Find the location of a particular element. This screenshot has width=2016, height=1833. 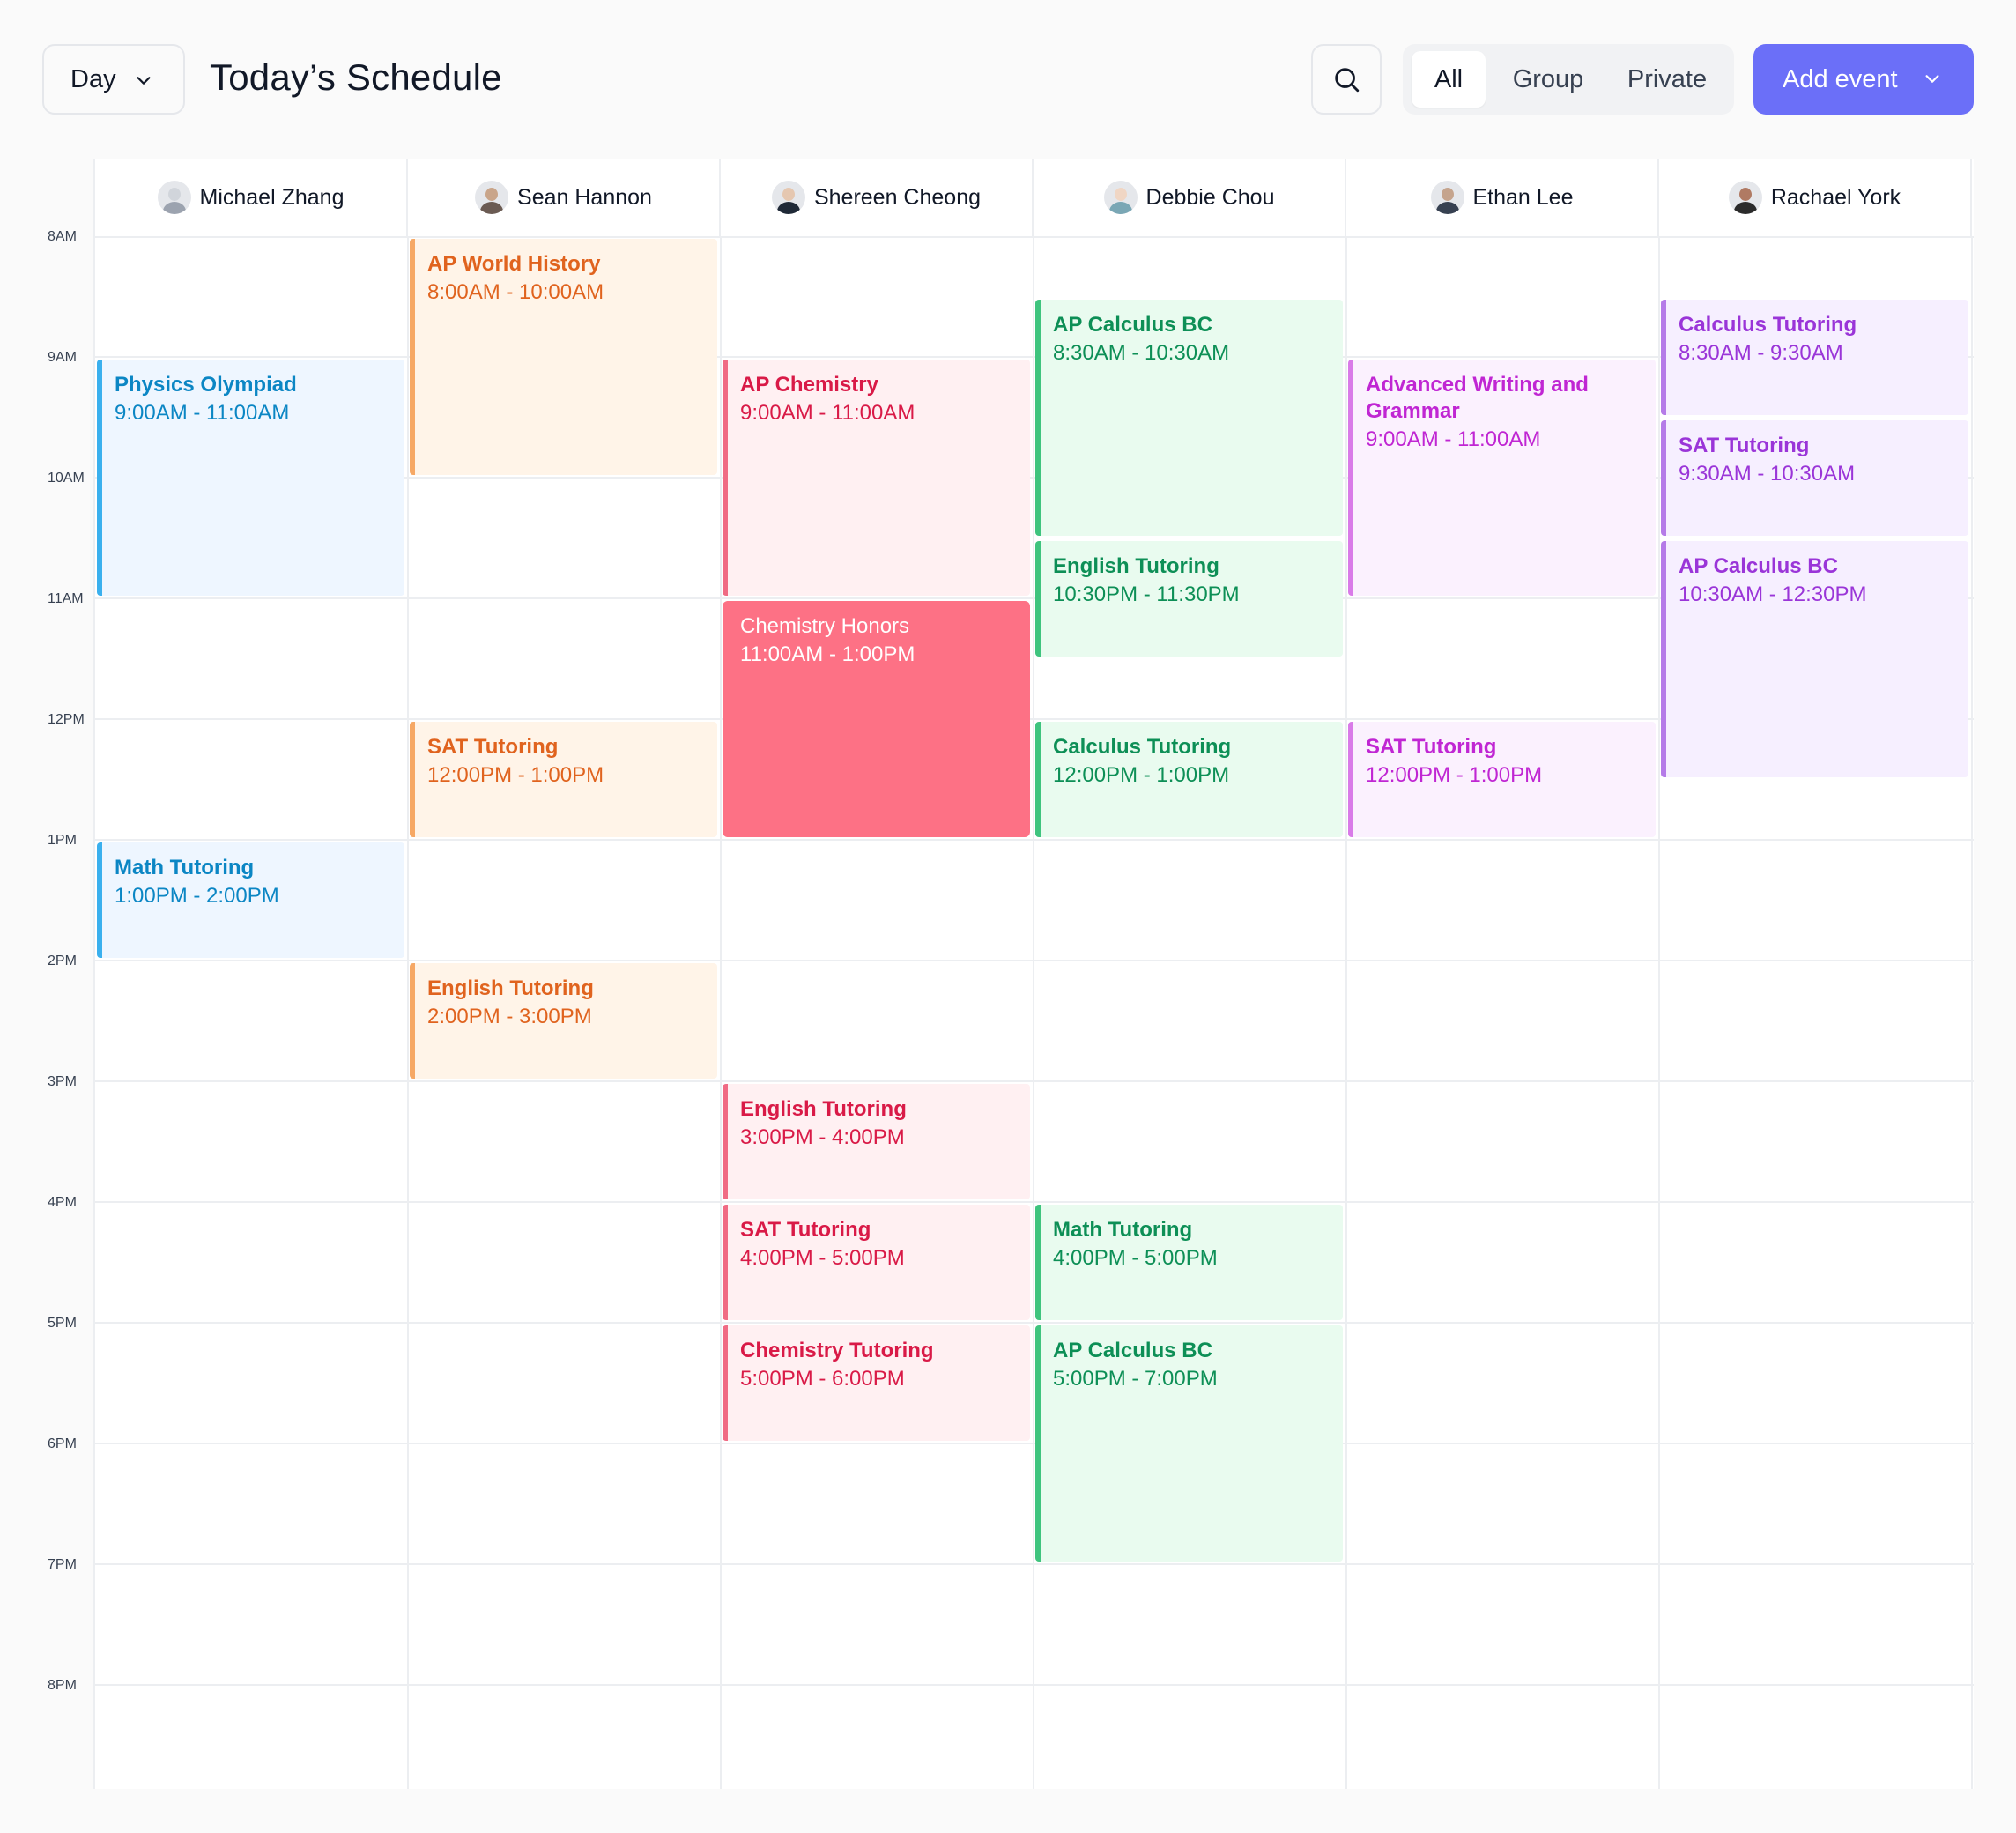

event-title: Advanced Writing and Grammar is located at coordinates (1477, 398).